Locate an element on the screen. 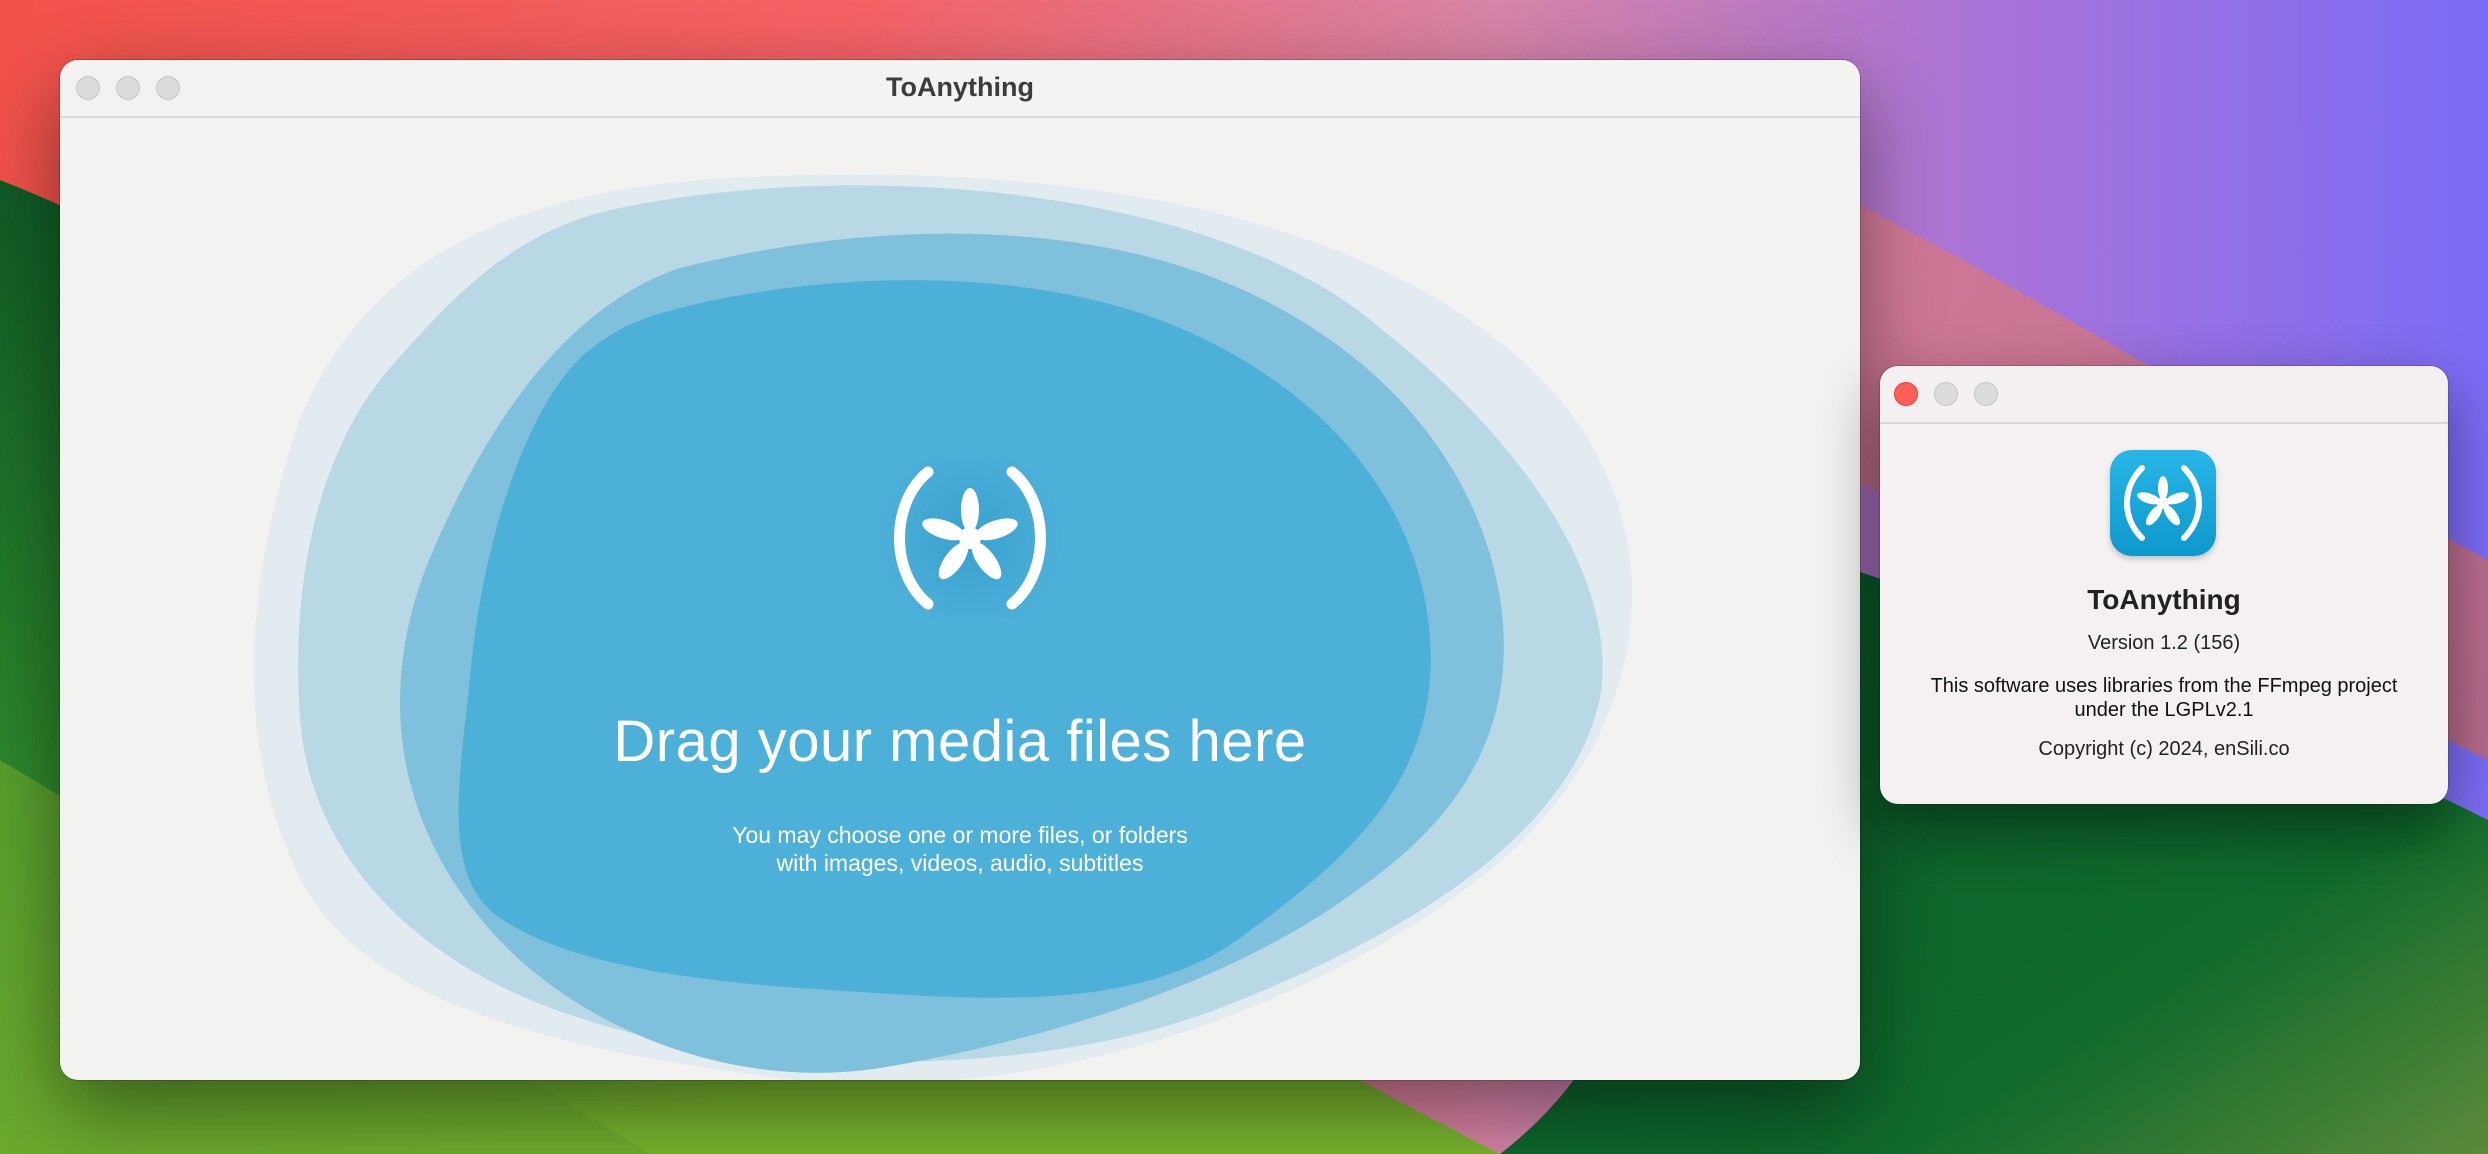 The image size is (2488, 1154). window-title: ToAnything is located at coordinates (960, 87).